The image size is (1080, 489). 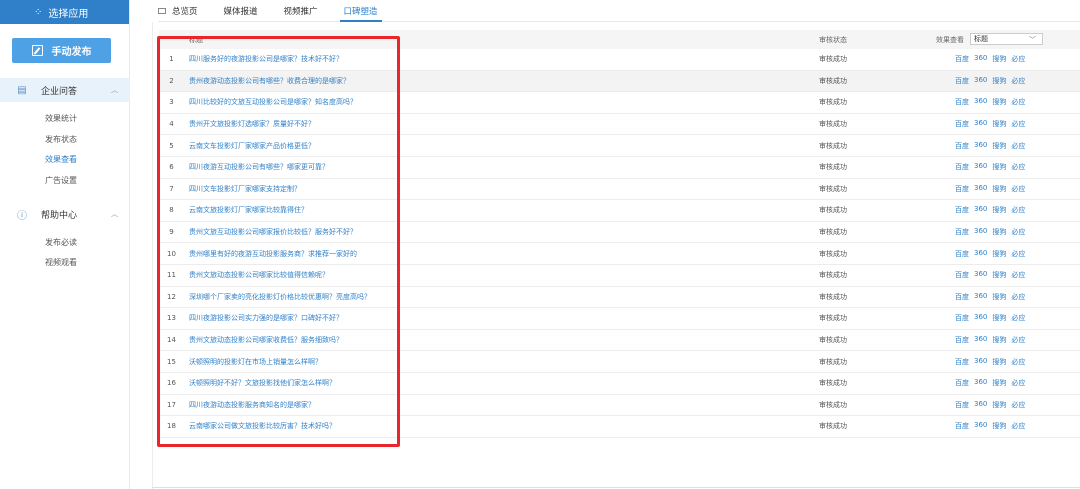 What do you see at coordinates (61, 118) in the screenshot?
I see `sidebar-item-stats: 效果统计` at bounding box center [61, 118].